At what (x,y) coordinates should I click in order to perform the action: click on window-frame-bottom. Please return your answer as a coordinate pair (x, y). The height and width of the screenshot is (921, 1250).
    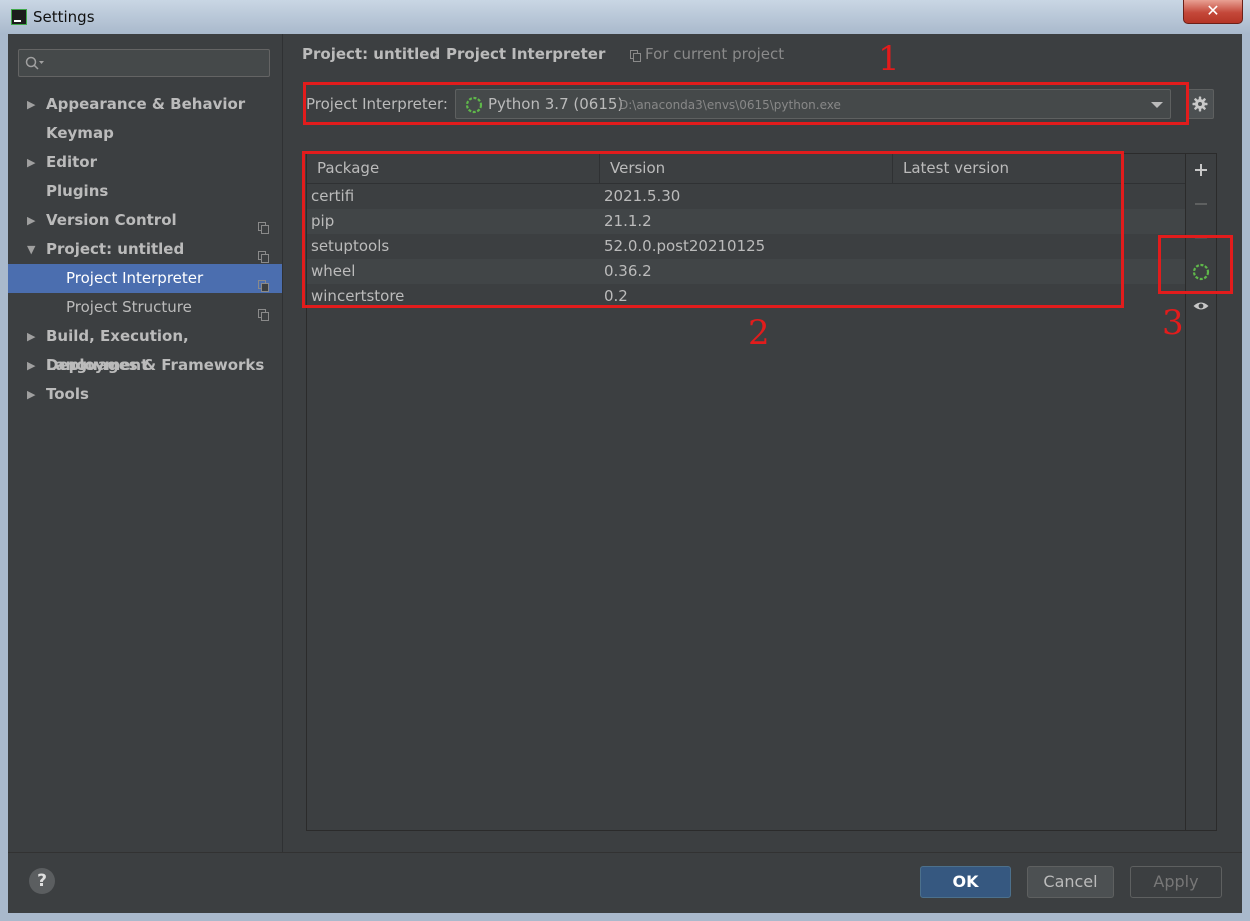
    Looking at the image, I should click on (625, 917).